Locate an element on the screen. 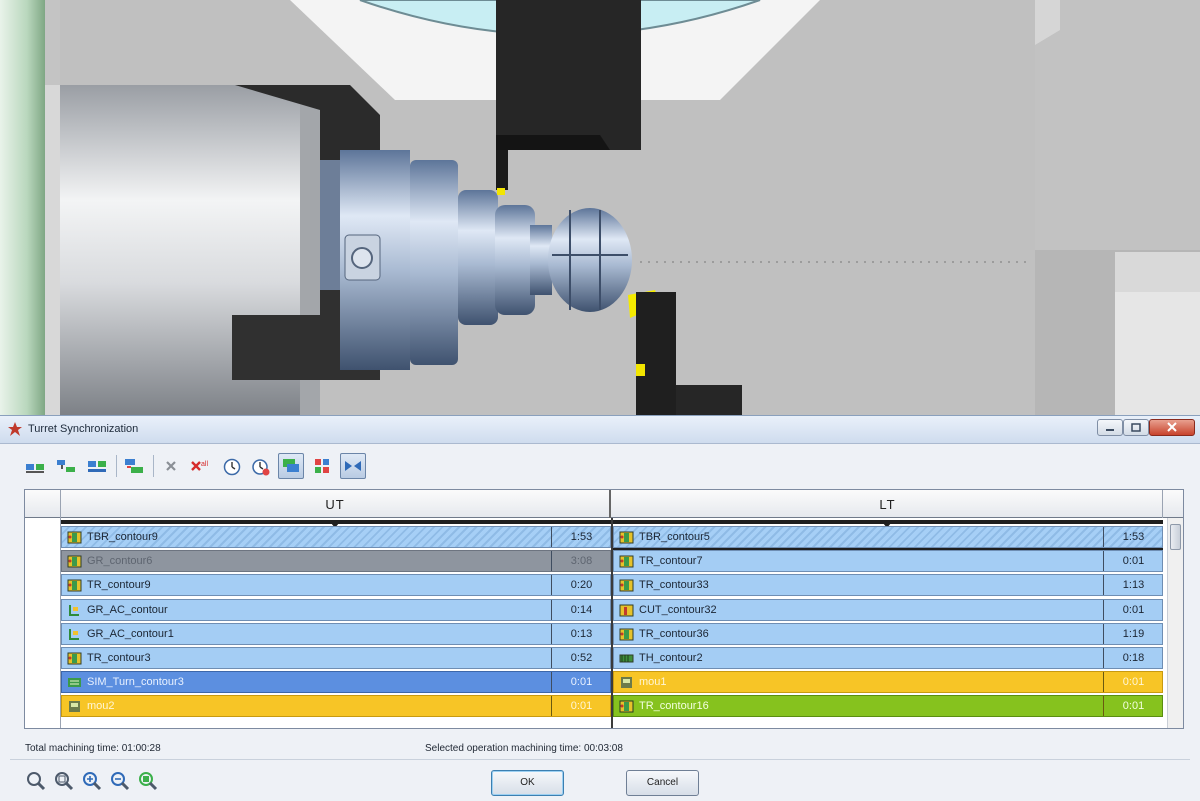 Image resolution: width=1200 pixels, height=801 pixels. split-view-icon is located at coordinates (353, 466).